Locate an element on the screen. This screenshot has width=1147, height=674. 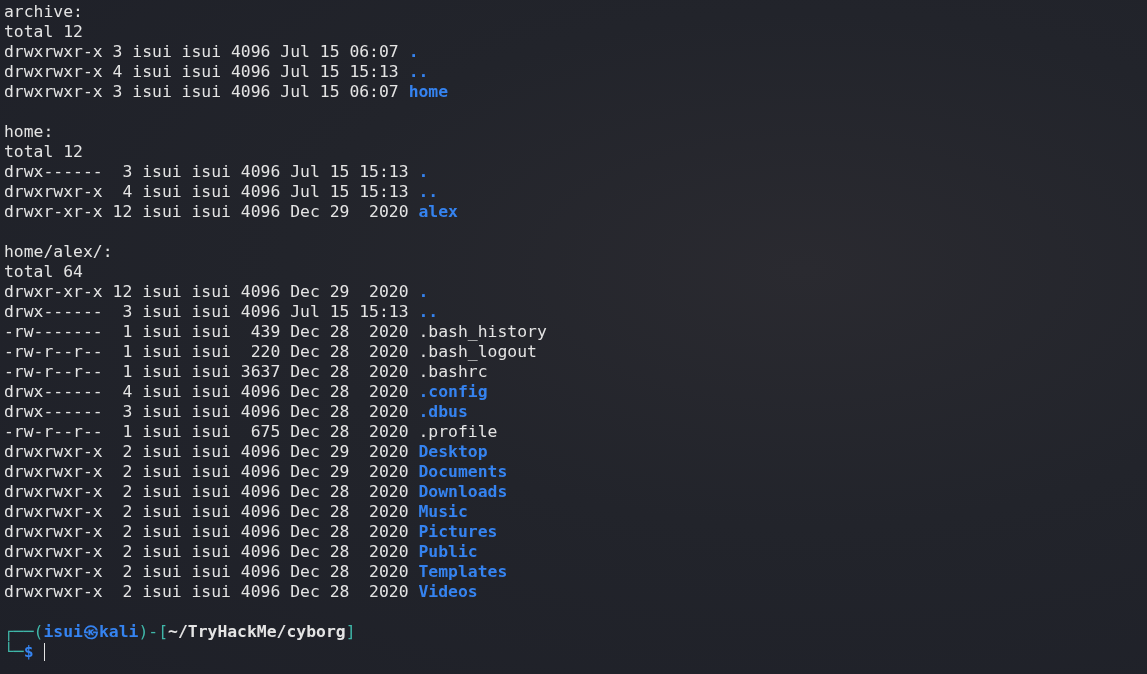
listing-details: drwx------ 3 isui isui 4096 Dec 28 2020 is located at coordinates (206, 412).